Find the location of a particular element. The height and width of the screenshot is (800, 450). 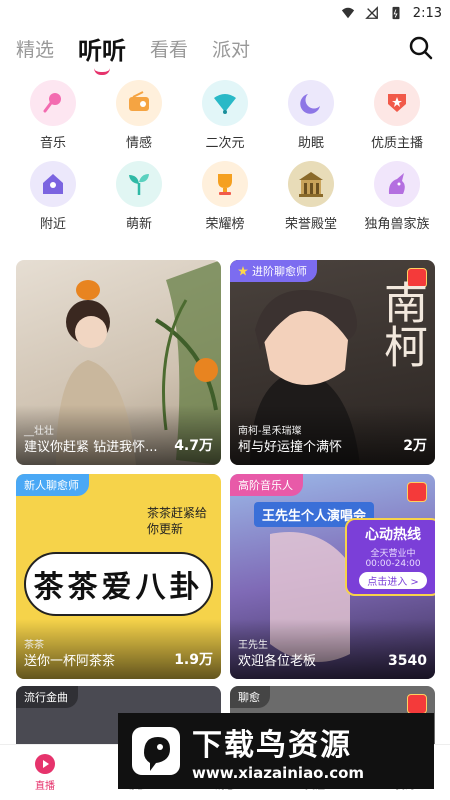

card-tag: 聊愈 is located at coordinates (250, 697).